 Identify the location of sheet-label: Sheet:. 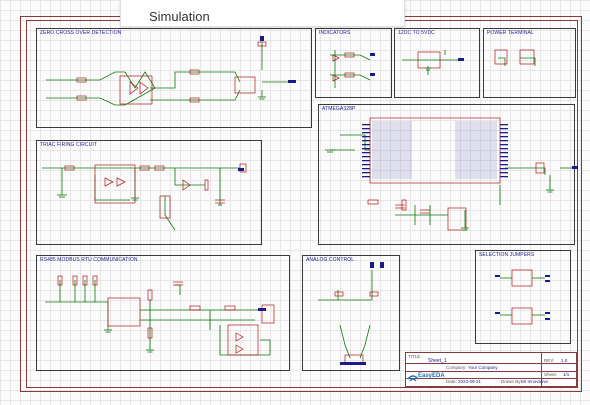
(551, 374).